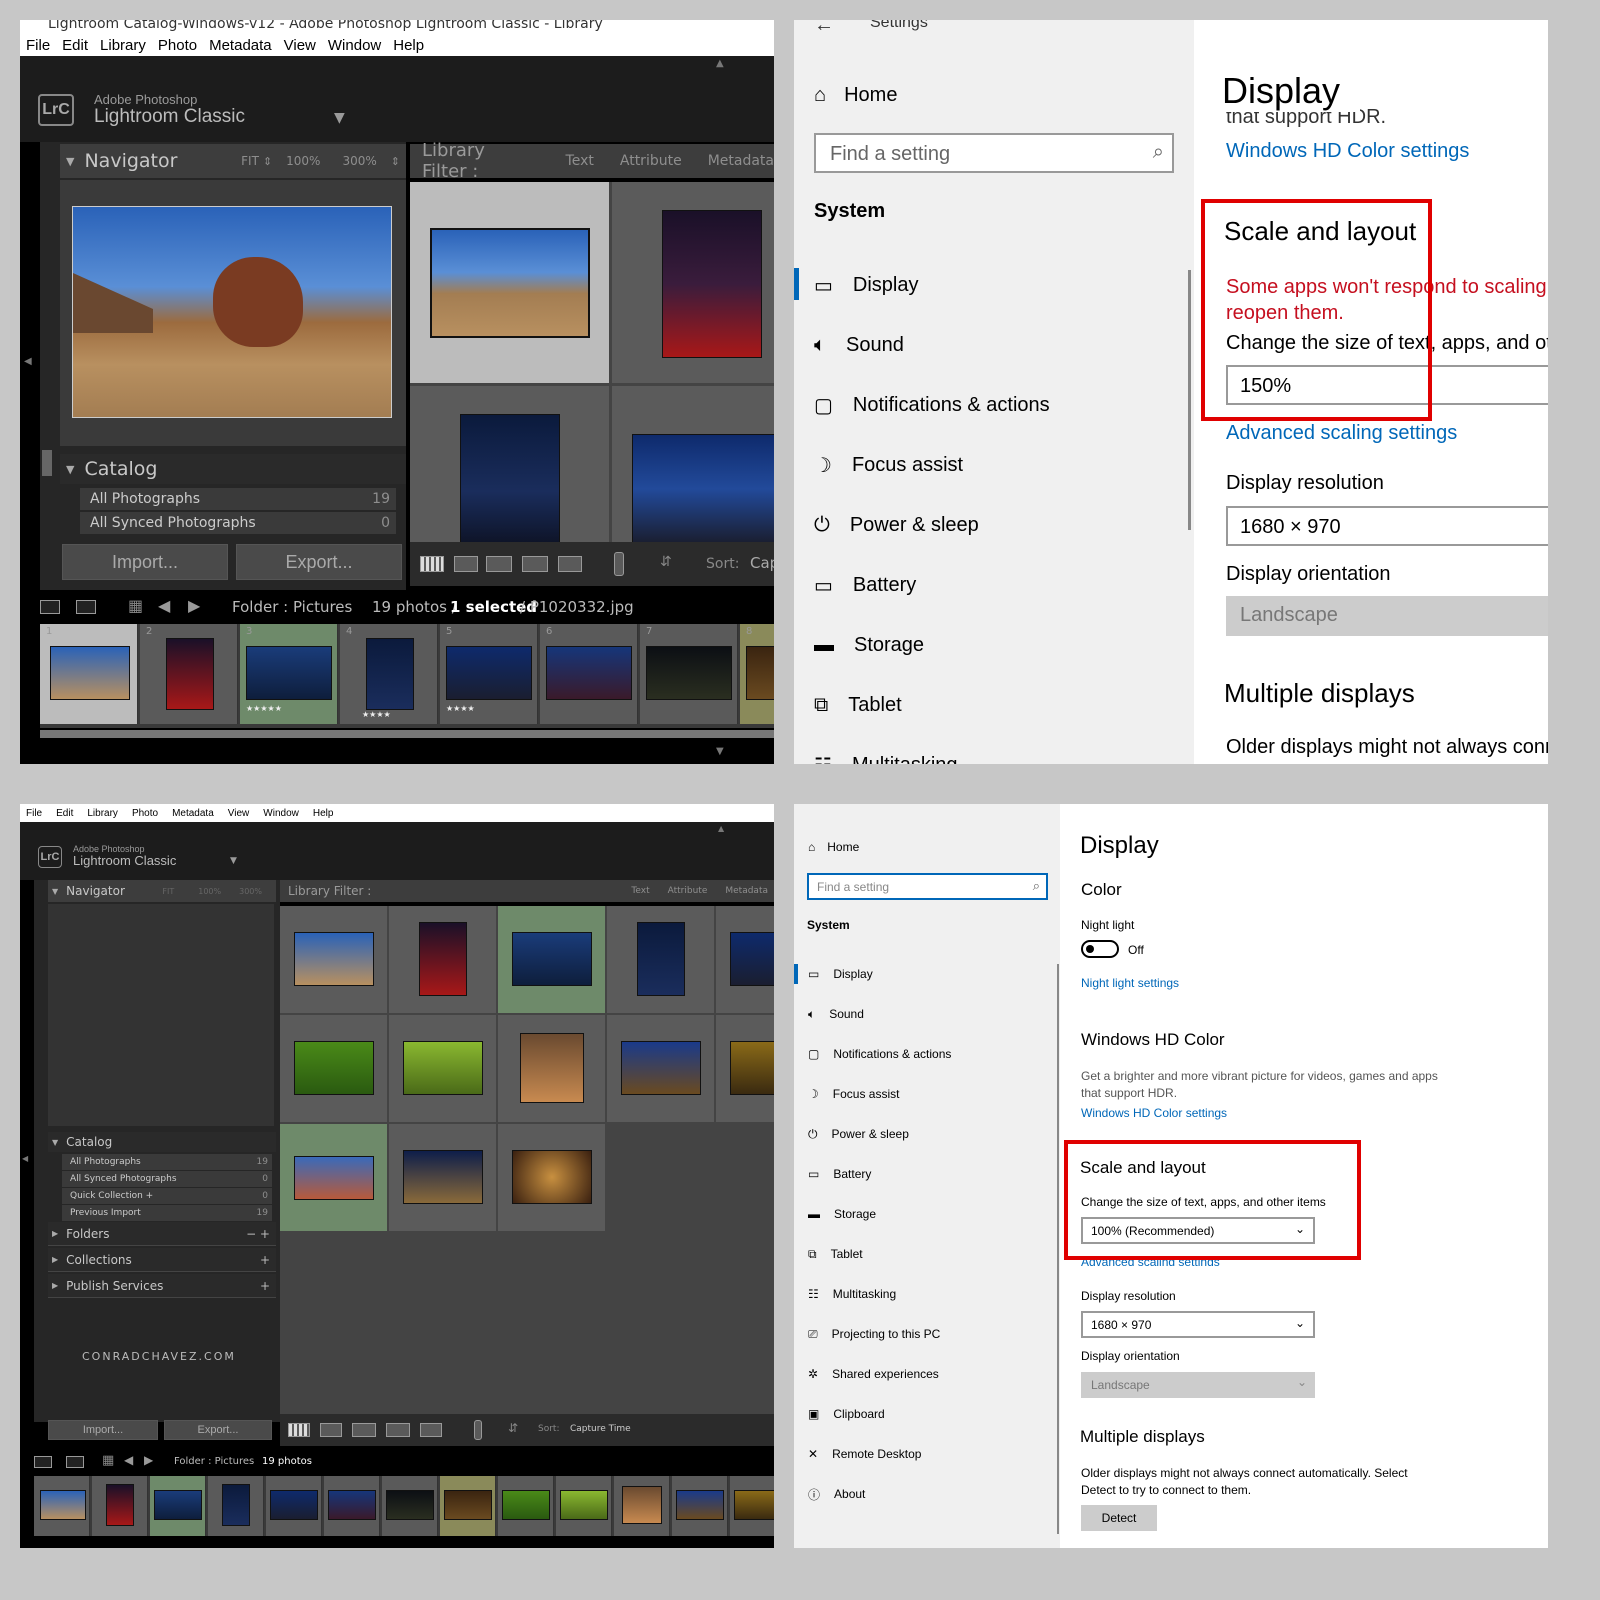 Image resolution: width=1600 pixels, height=1600 pixels. What do you see at coordinates (824, 28) in the screenshot?
I see `back-arrow-icon: ←` at bounding box center [824, 28].